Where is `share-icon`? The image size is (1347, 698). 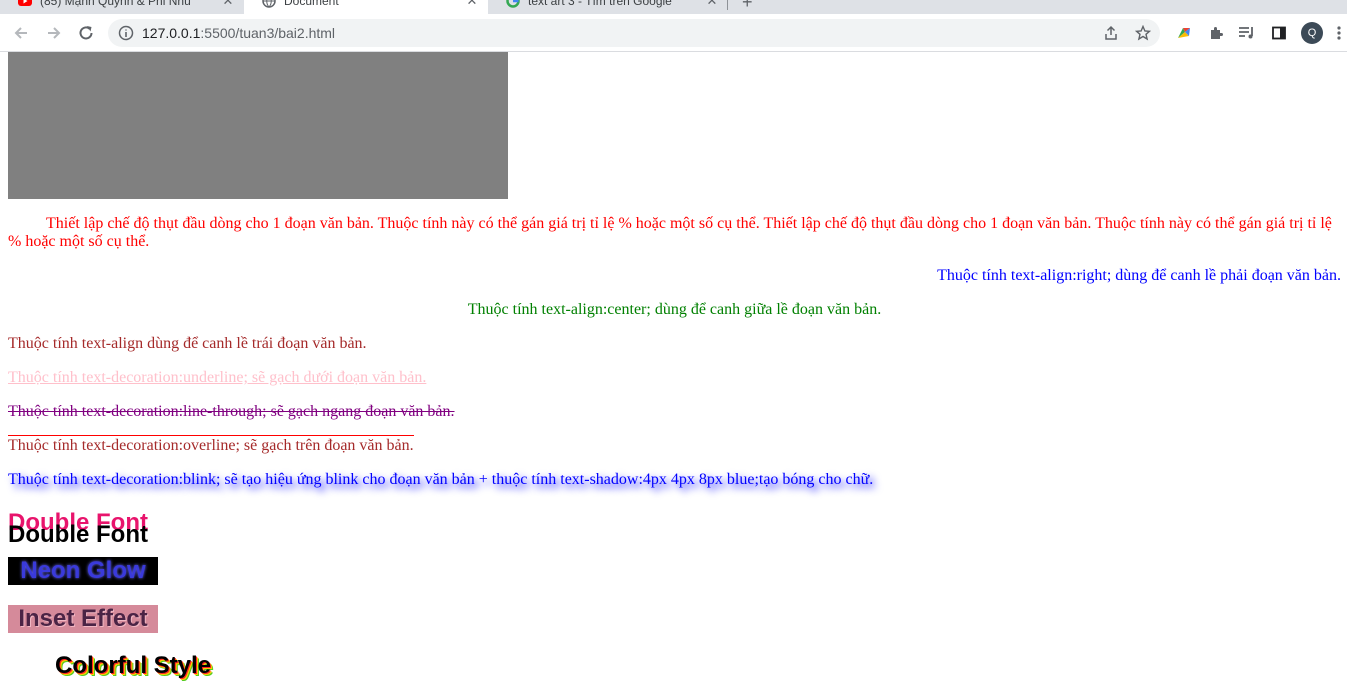 share-icon is located at coordinates (1111, 32).